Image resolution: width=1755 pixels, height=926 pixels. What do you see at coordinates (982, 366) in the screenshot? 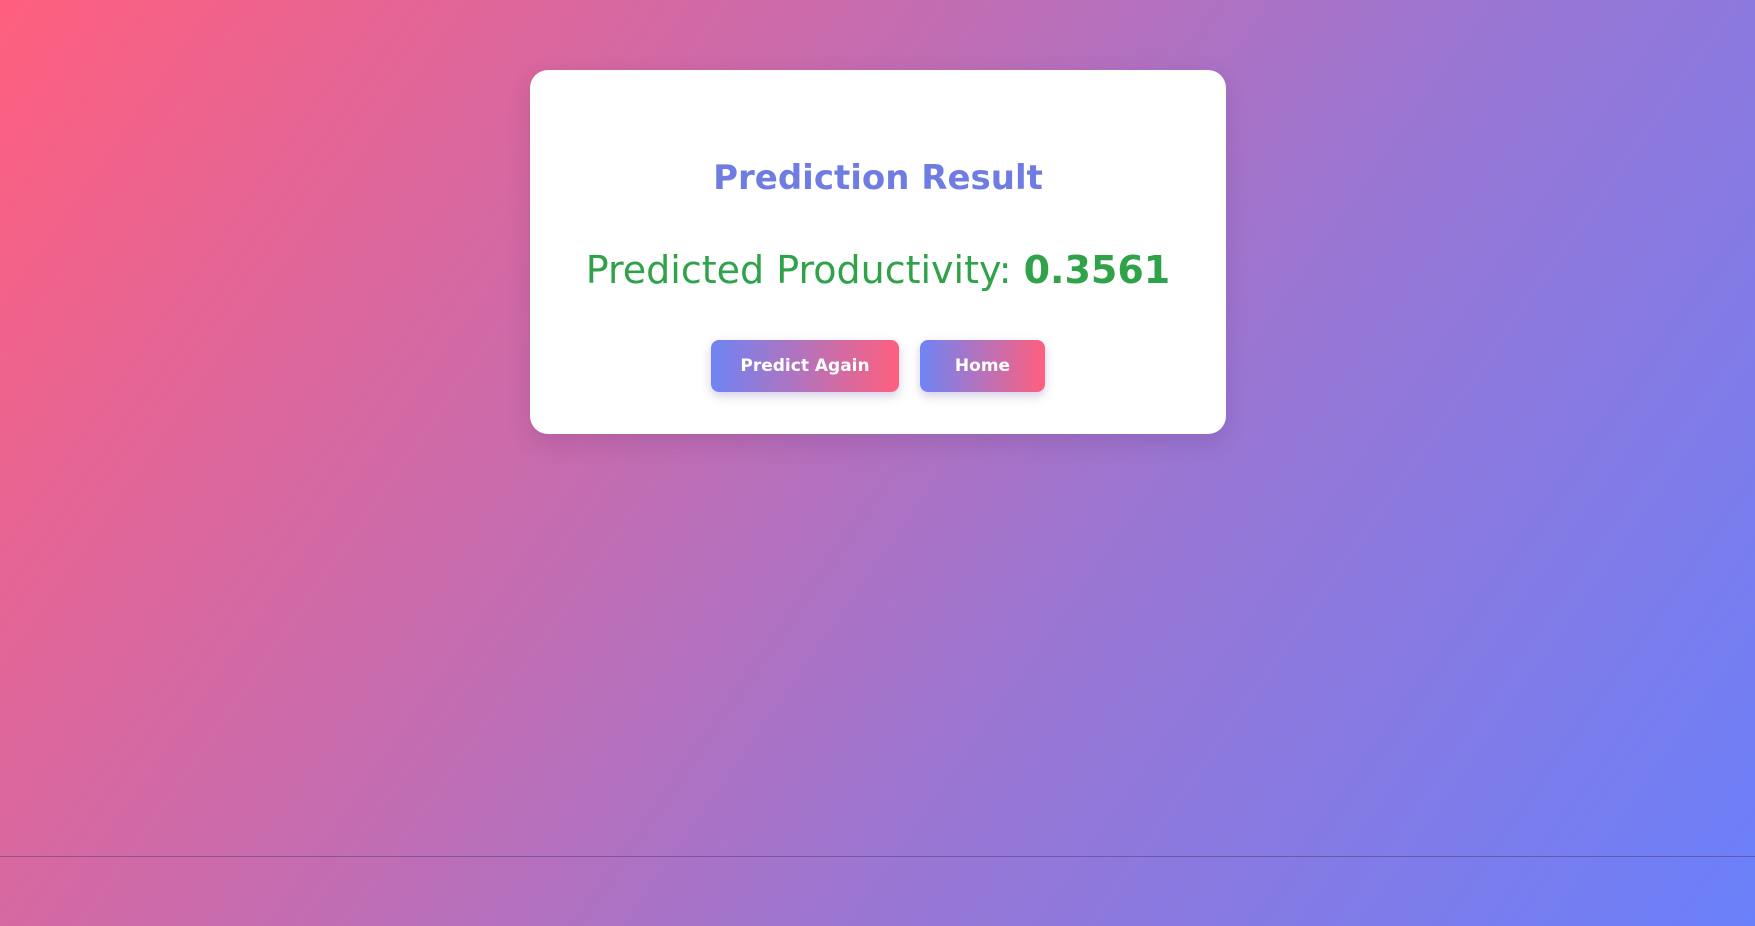
I see `home-button: Home` at bounding box center [982, 366].